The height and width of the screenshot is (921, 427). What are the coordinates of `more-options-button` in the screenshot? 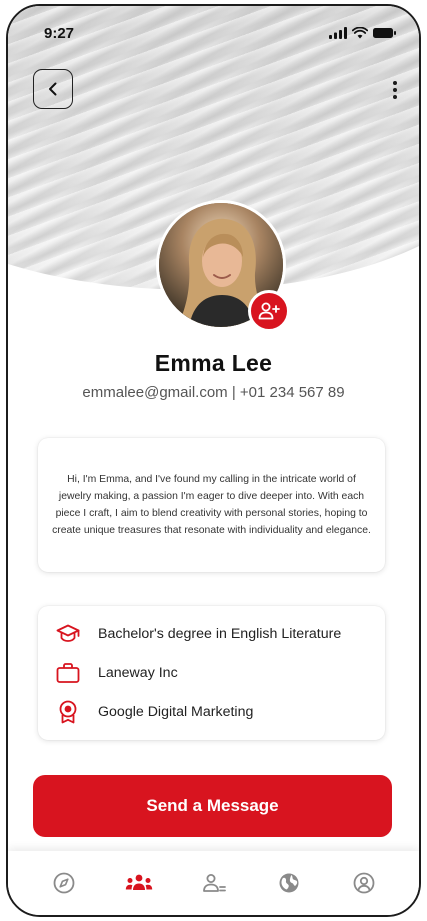 It's located at (395, 90).